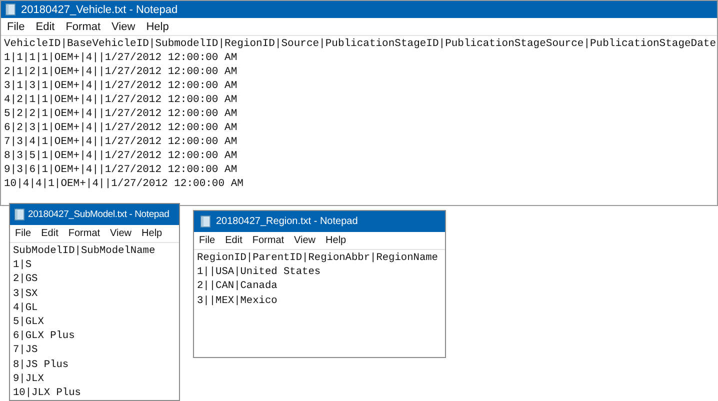  Describe the element at coordinates (28, 379) in the screenshot. I see `text-line: 9|JLX` at that location.